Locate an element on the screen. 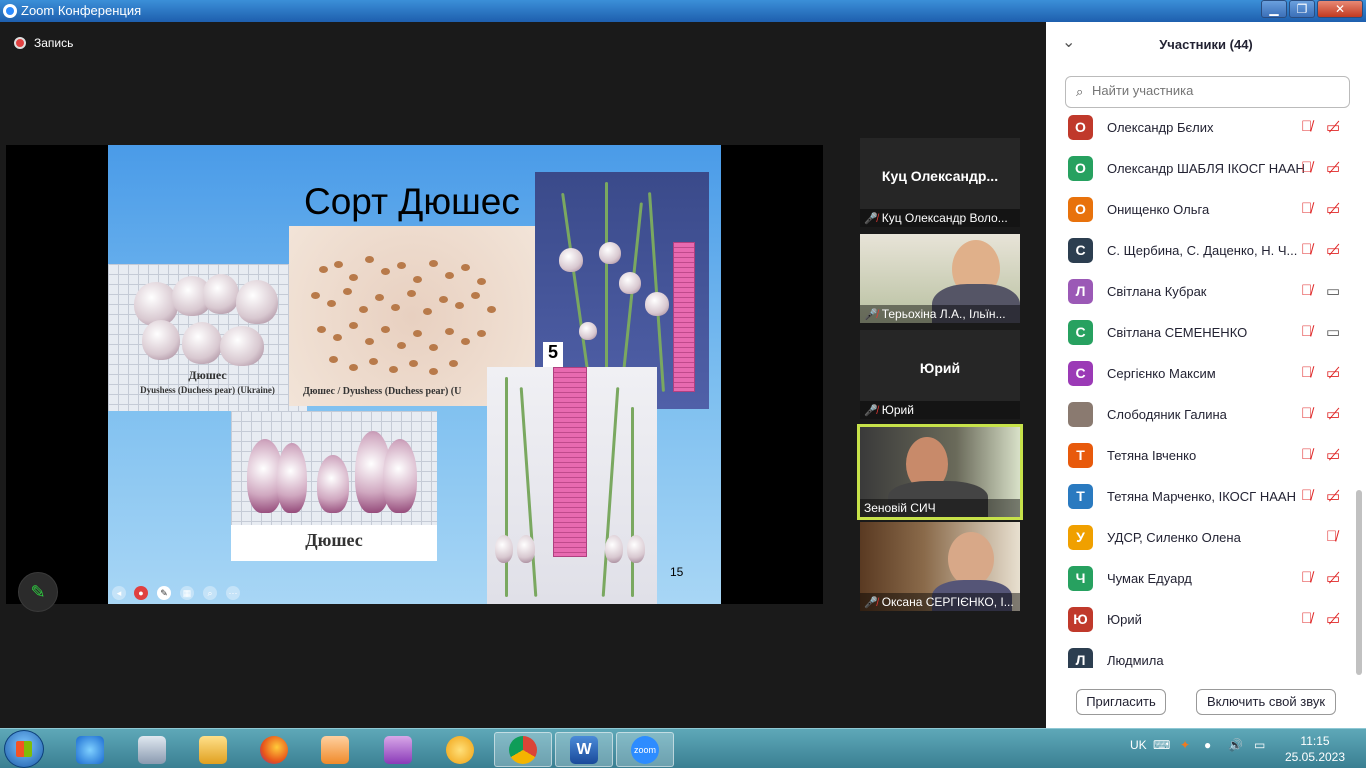 This screenshot has height=768, width=1366. windows-taskbar: W zoom UK ⌨ ✦ ● 🔊 ▭ 11:15 25.05.2023 is located at coordinates (683, 748).